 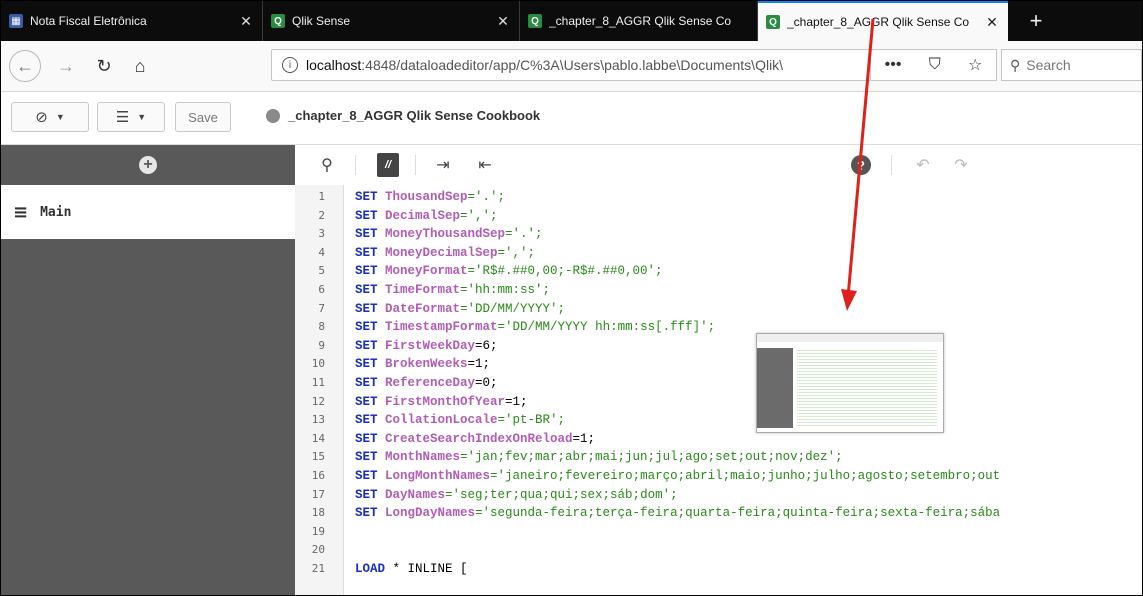 What do you see at coordinates (475, 439) in the screenshot?
I see `code-line: SET CreateSearchIndexOnReload=1;` at bounding box center [475, 439].